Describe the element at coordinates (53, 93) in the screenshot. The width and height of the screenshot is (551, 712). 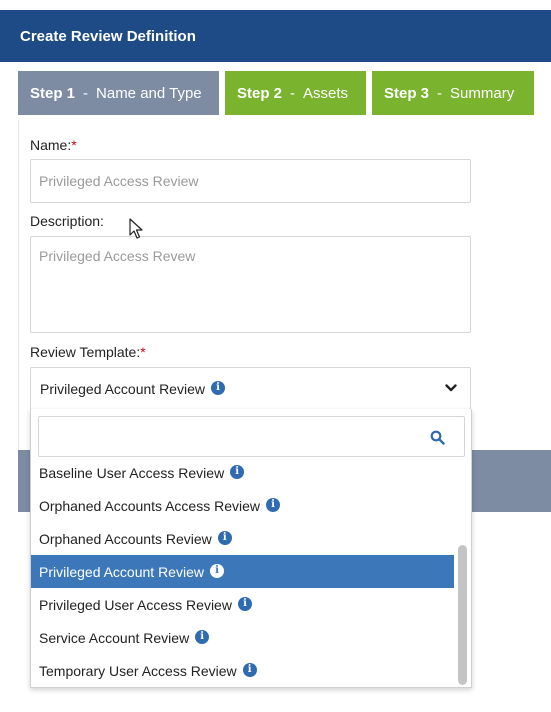
I see `tab-step-1-number: Step 1` at that location.